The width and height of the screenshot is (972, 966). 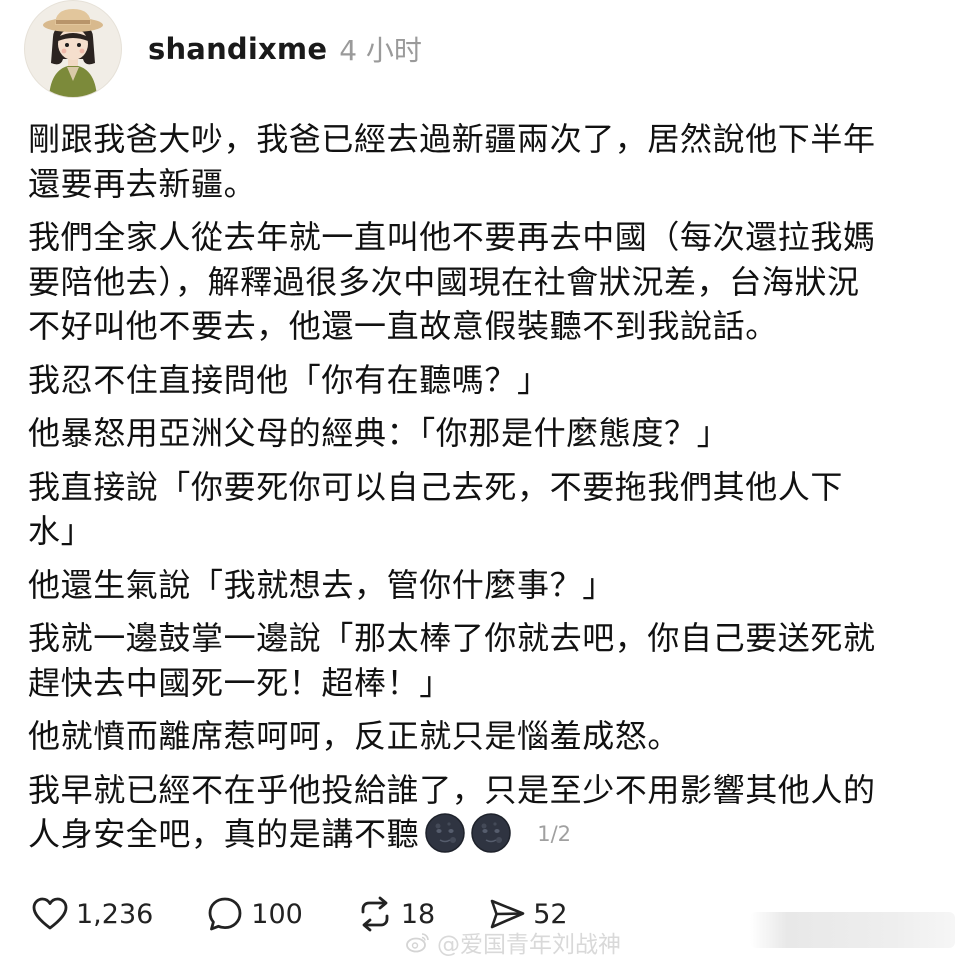 I want to click on watermark-text: @爱国青年刘战神, so click(x=529, y=945).